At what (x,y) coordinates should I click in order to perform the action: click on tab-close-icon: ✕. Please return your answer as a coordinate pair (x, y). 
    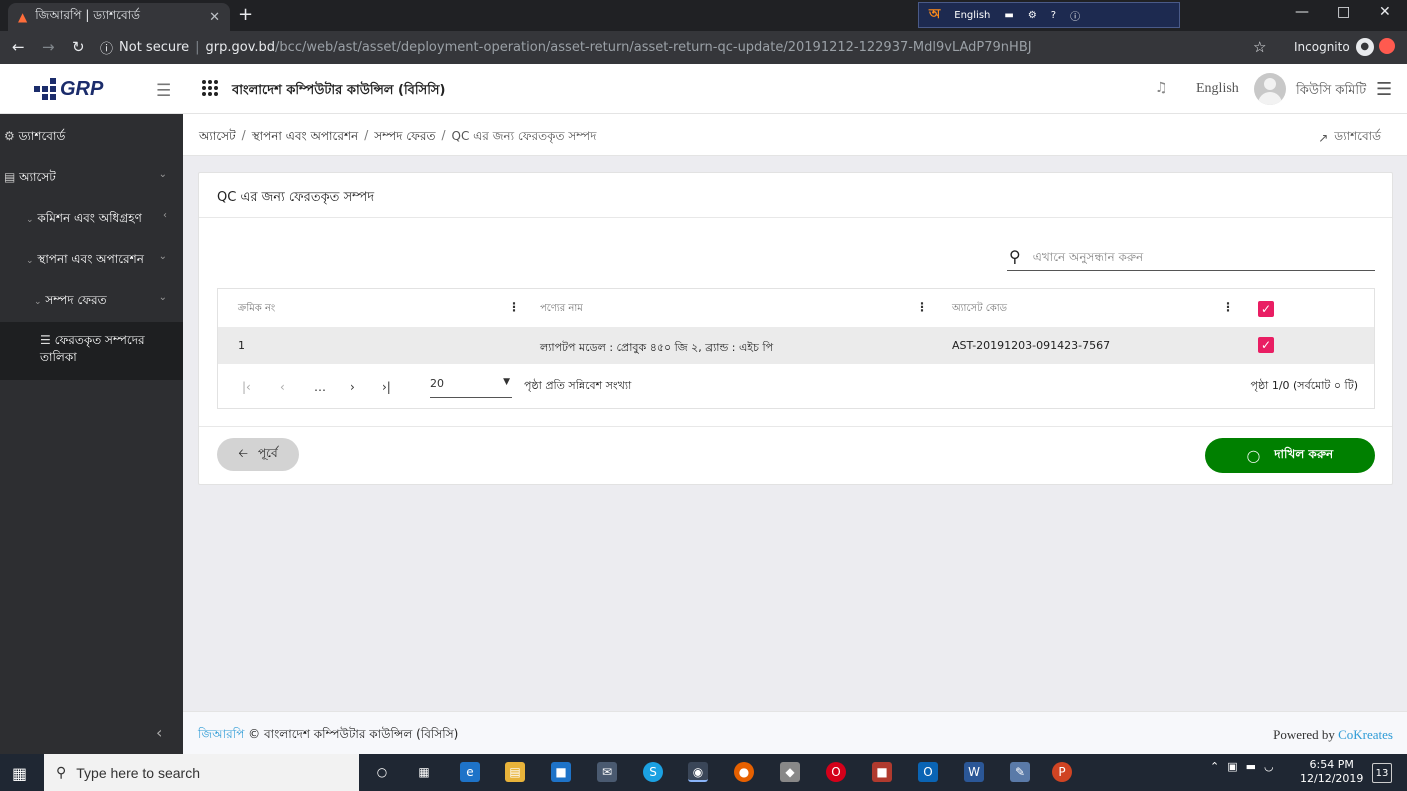
    Looking at the image, I should click on (214, 17).